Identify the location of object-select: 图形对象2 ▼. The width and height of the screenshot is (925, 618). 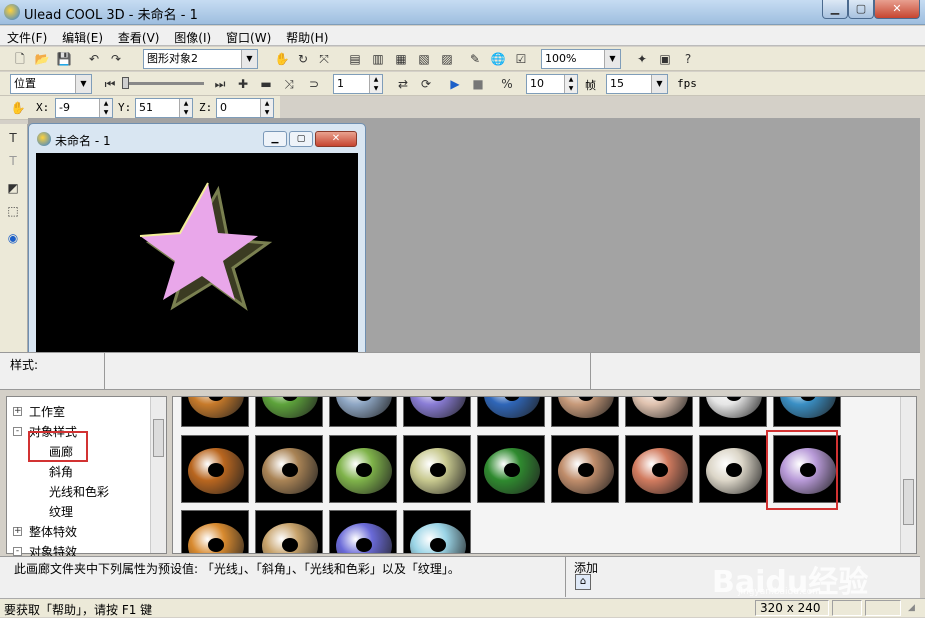
(200, 59).